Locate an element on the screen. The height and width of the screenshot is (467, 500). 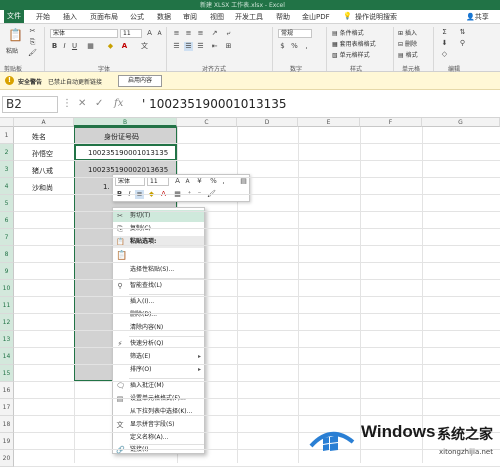
row-header: 4 is located at coordinates (7, 186).